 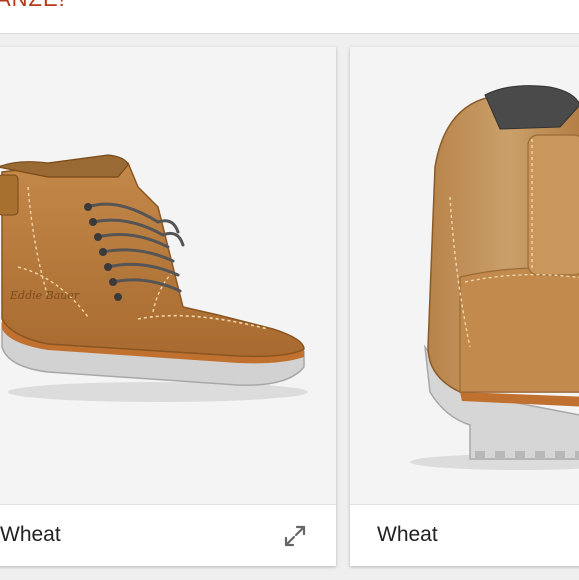 I want to click on header-partial-text: ANZE!, so click(x=33, y=6).